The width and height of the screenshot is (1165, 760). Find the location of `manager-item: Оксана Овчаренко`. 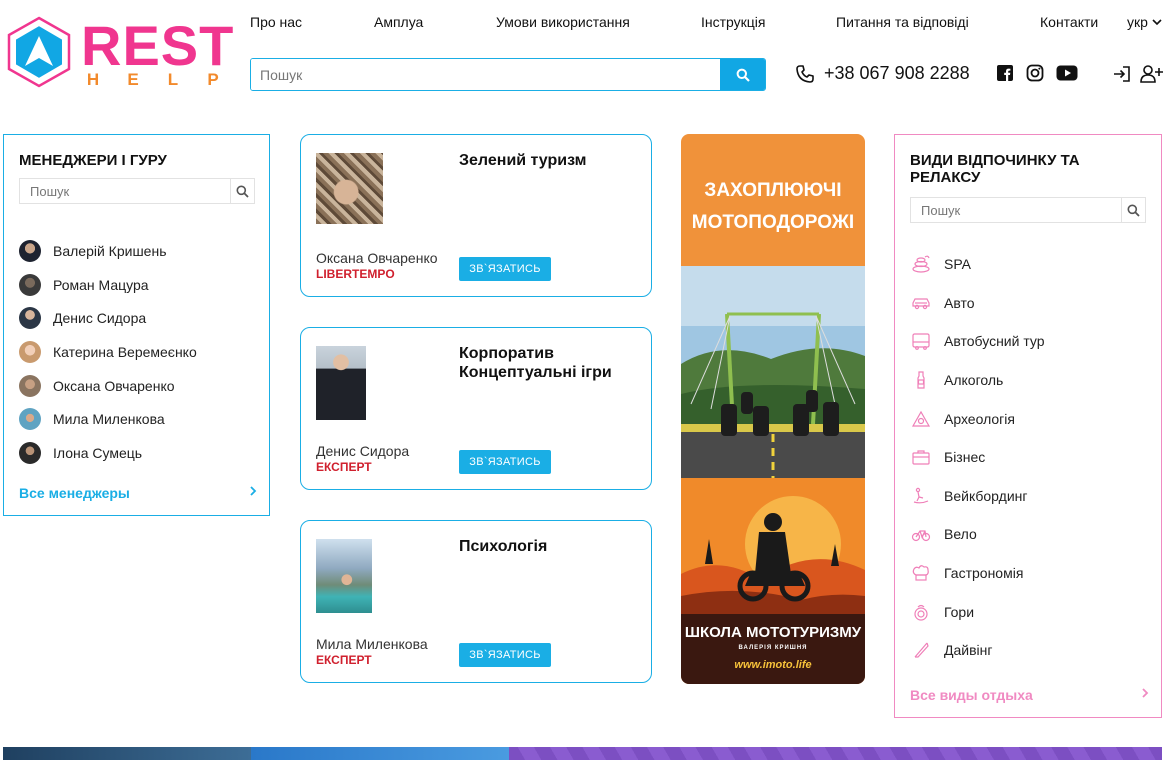

manager-item: Оксана Овчаренко is located at coordinates (108, 386).